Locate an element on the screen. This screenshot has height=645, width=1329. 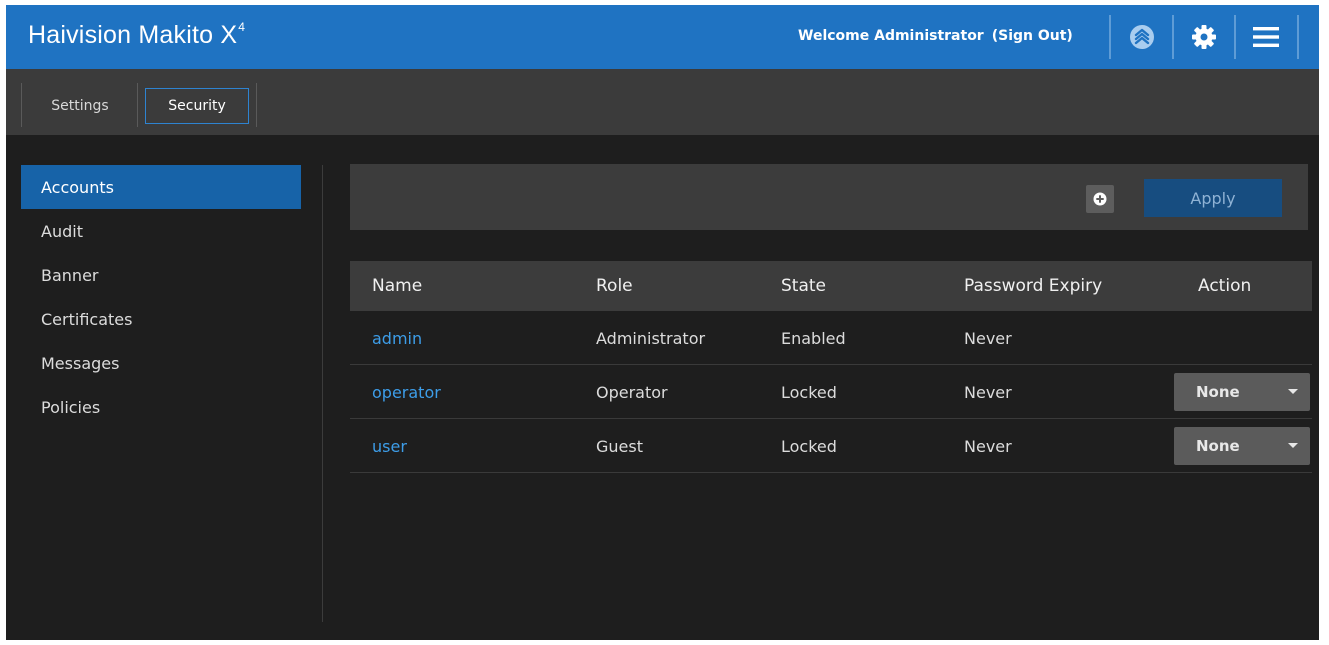
sidebar-item-policies: Policies is located at coordinates (161, 407).